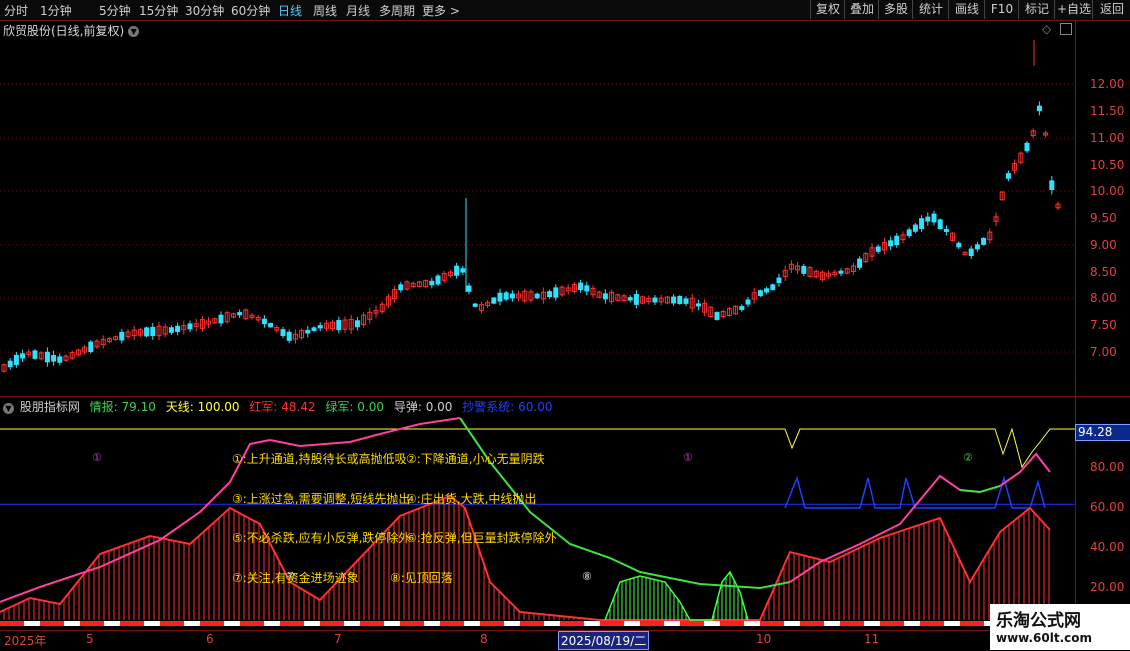 The width and height of the screenshot is (1130, 651). What do you see at coordinates (471, 499) in the screenshot?
I see `legend-annotation: ④:庄出货,大跌,中线抛出` at bounding box center [471, 499].